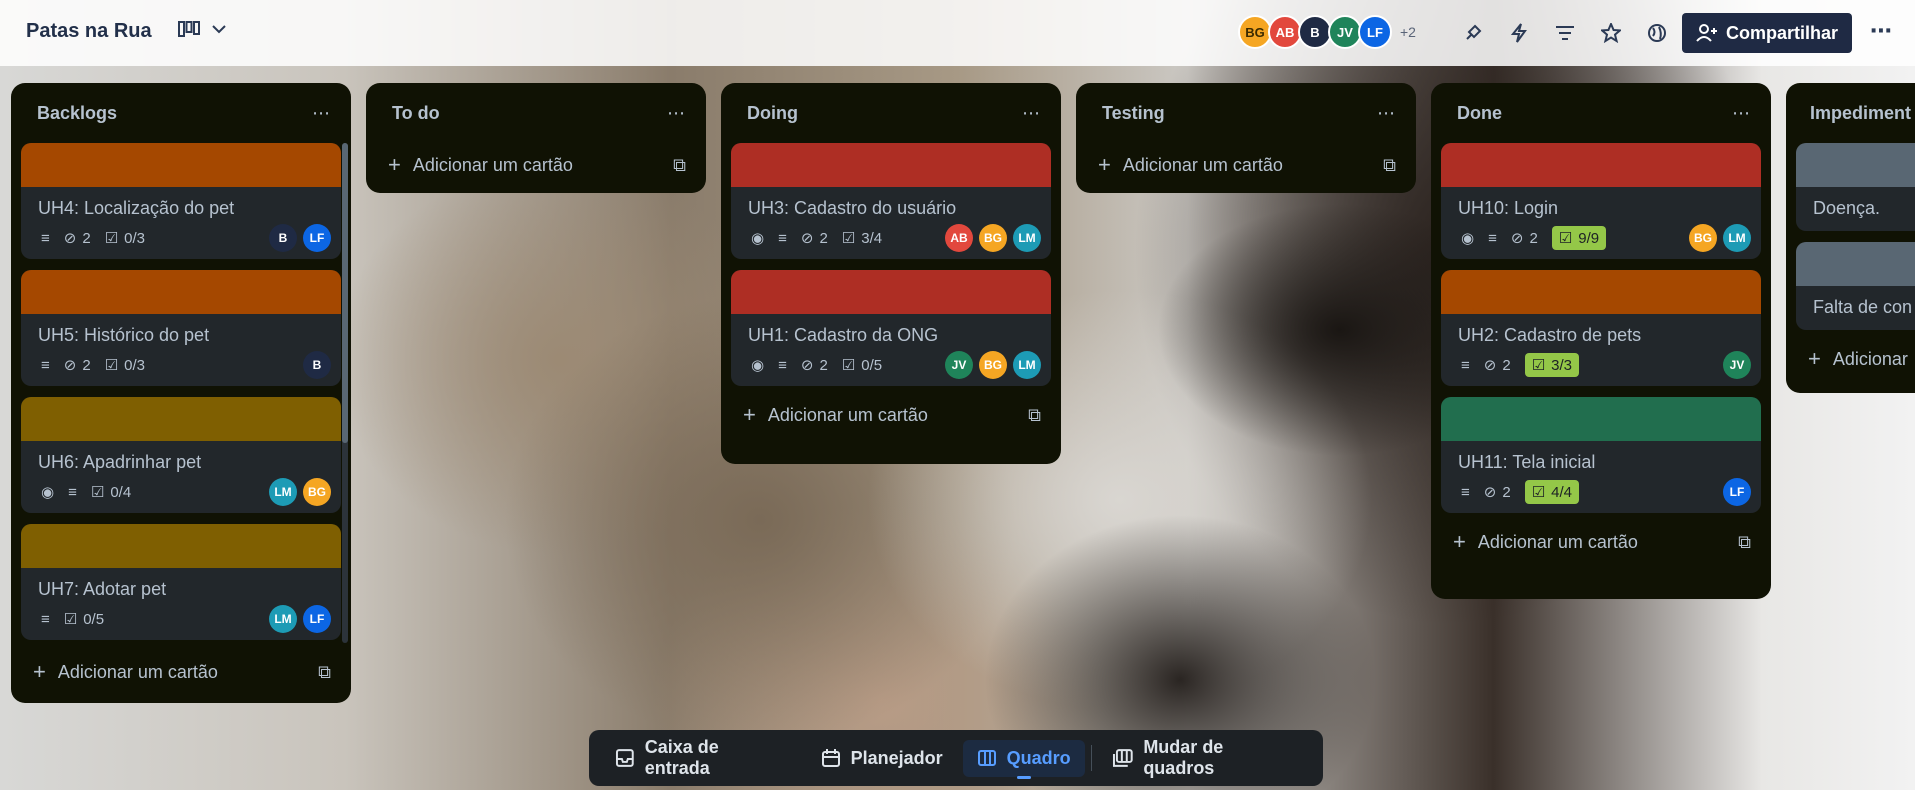 The height and width of the screenshot is (790, 1915). What do you see at coordinates (120, 462) in the screenshot?
I see `card-title: UH6: Apadrinhar pet` at bounding box center [120, 462].